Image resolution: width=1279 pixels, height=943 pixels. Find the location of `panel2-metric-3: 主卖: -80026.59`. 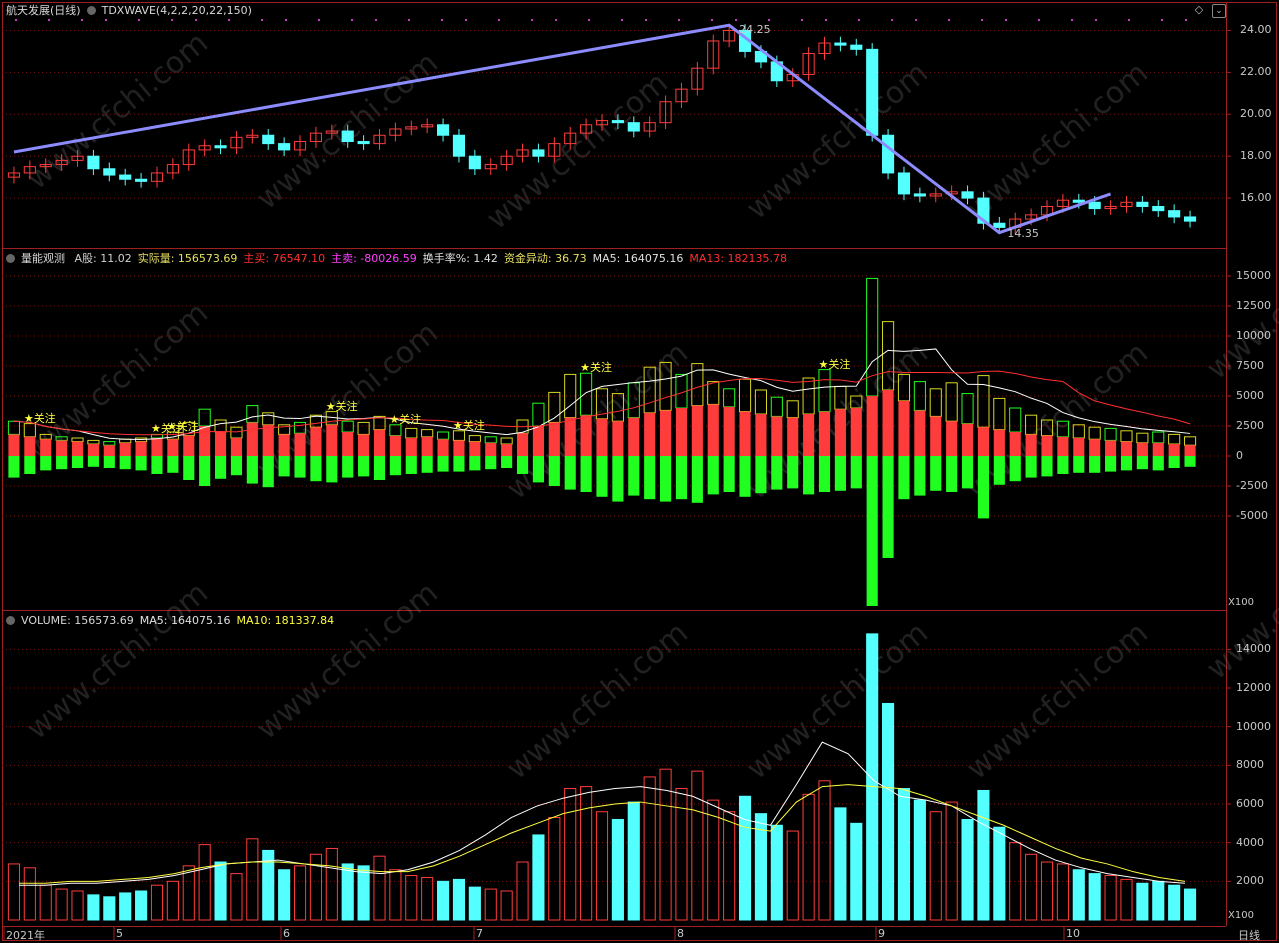

panel2-metric-3: 主卖: -80026.59 is located at coordinates (374, 258).